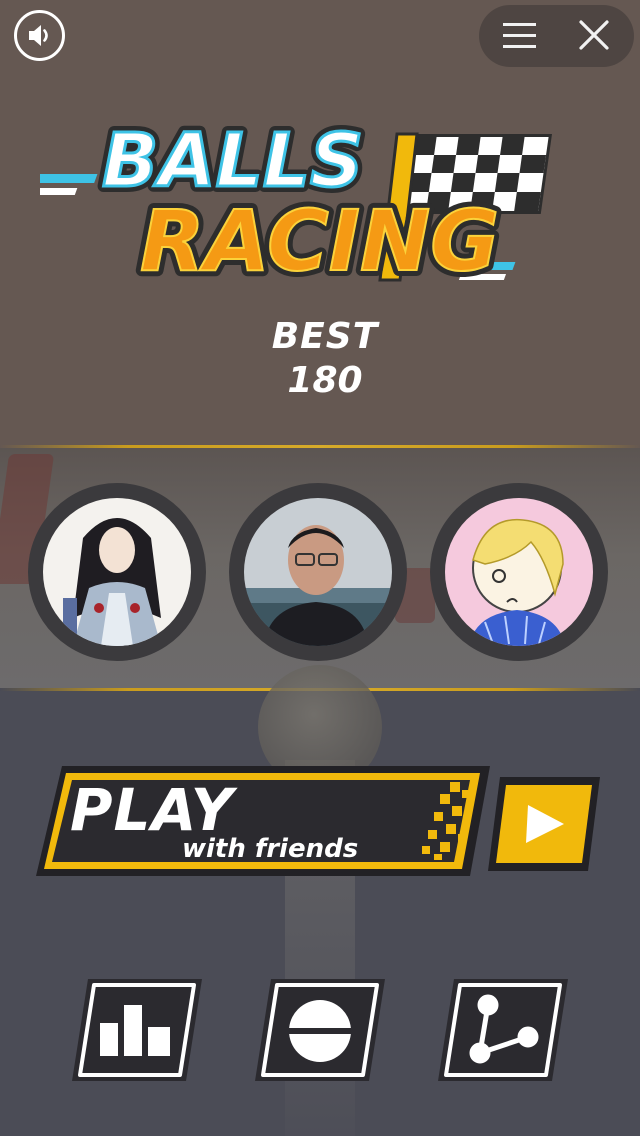 The image size is (640, 1136). Describe the element at coordinates (270, 849) in the screenshot. I see `play-subtitle: with friends` at that location.